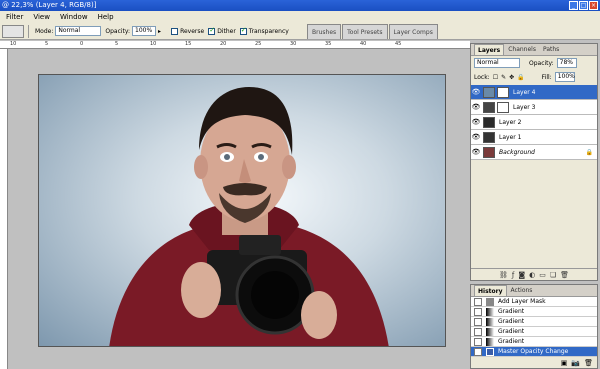  What do you see at coordinates (14, 17) in the screenshot?
I see `menu-filter: Filter` at bounding box center [14, 17].